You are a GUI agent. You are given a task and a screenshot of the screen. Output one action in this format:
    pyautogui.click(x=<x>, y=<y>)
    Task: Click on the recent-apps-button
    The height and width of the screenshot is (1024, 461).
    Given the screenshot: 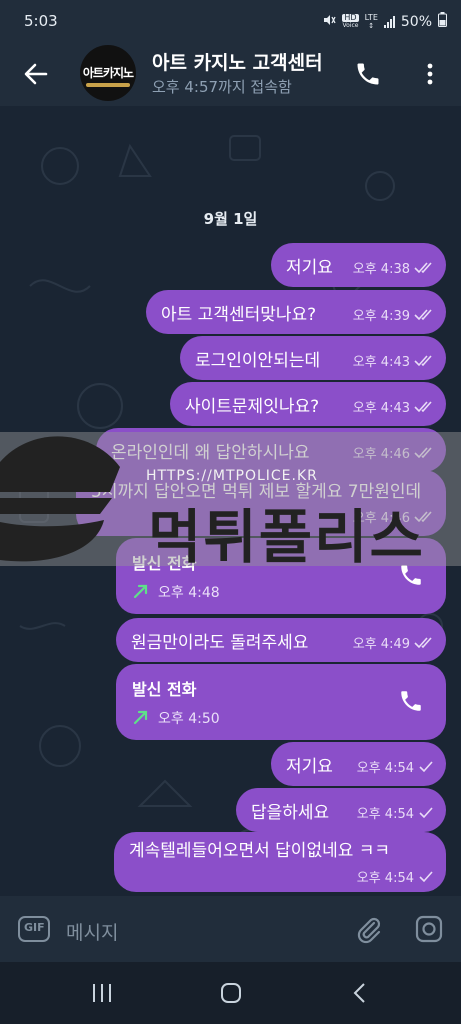 What is the action you would take?
    pyautogui.click(x=102, y=995)
    